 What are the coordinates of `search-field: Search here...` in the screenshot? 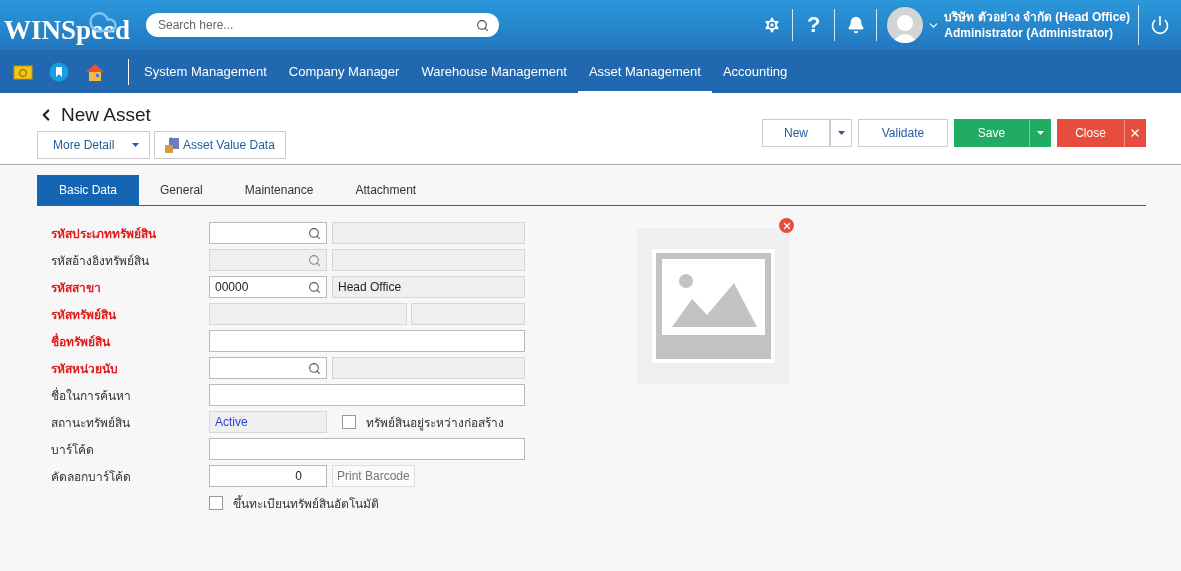 It's located at (322, 25).